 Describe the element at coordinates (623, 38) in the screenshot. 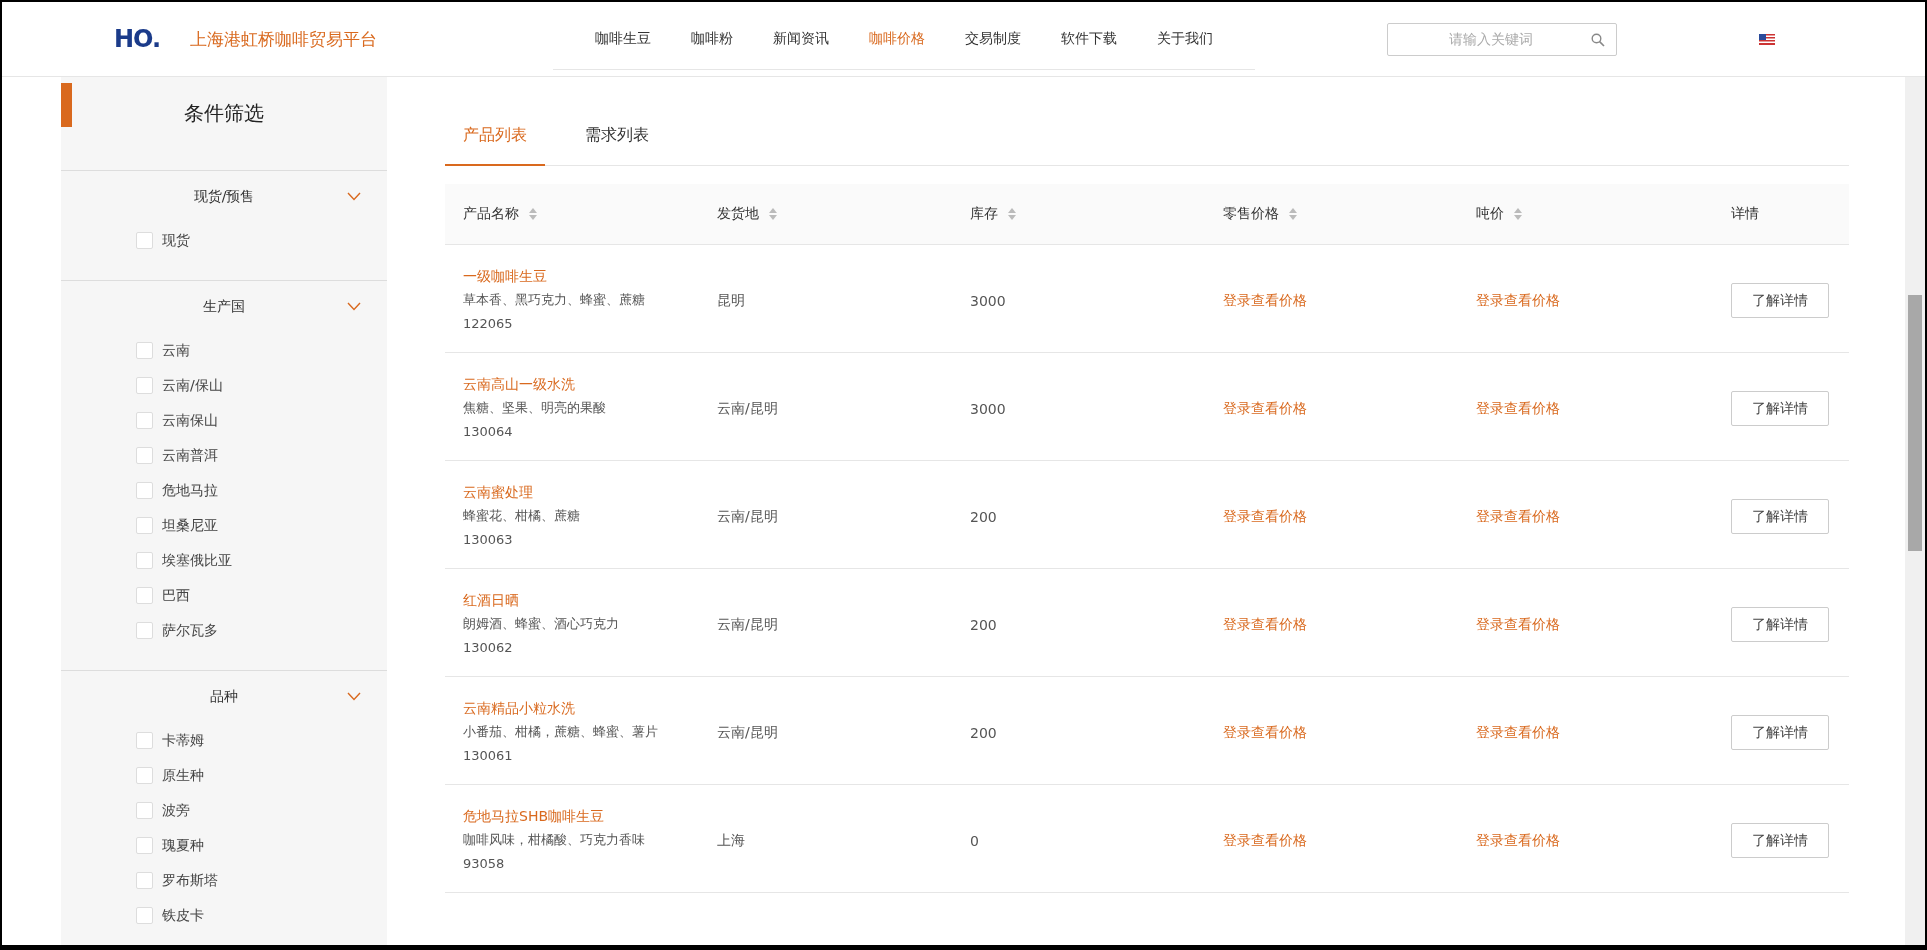

I see `nav-link: 咖啡生豆` at that location.